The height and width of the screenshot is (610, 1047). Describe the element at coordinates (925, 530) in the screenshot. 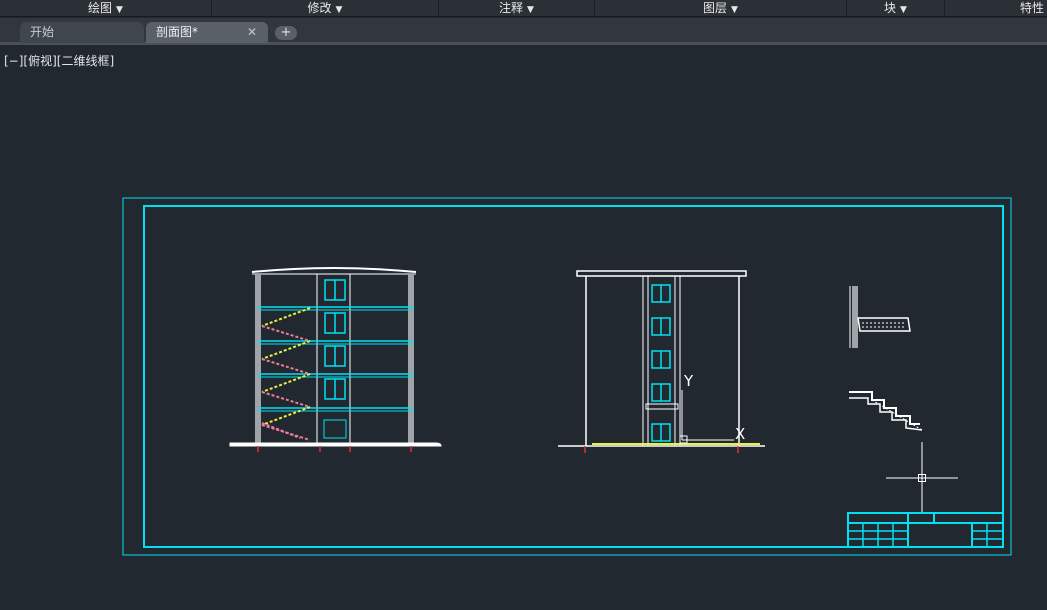

I see `title-block` at that location.